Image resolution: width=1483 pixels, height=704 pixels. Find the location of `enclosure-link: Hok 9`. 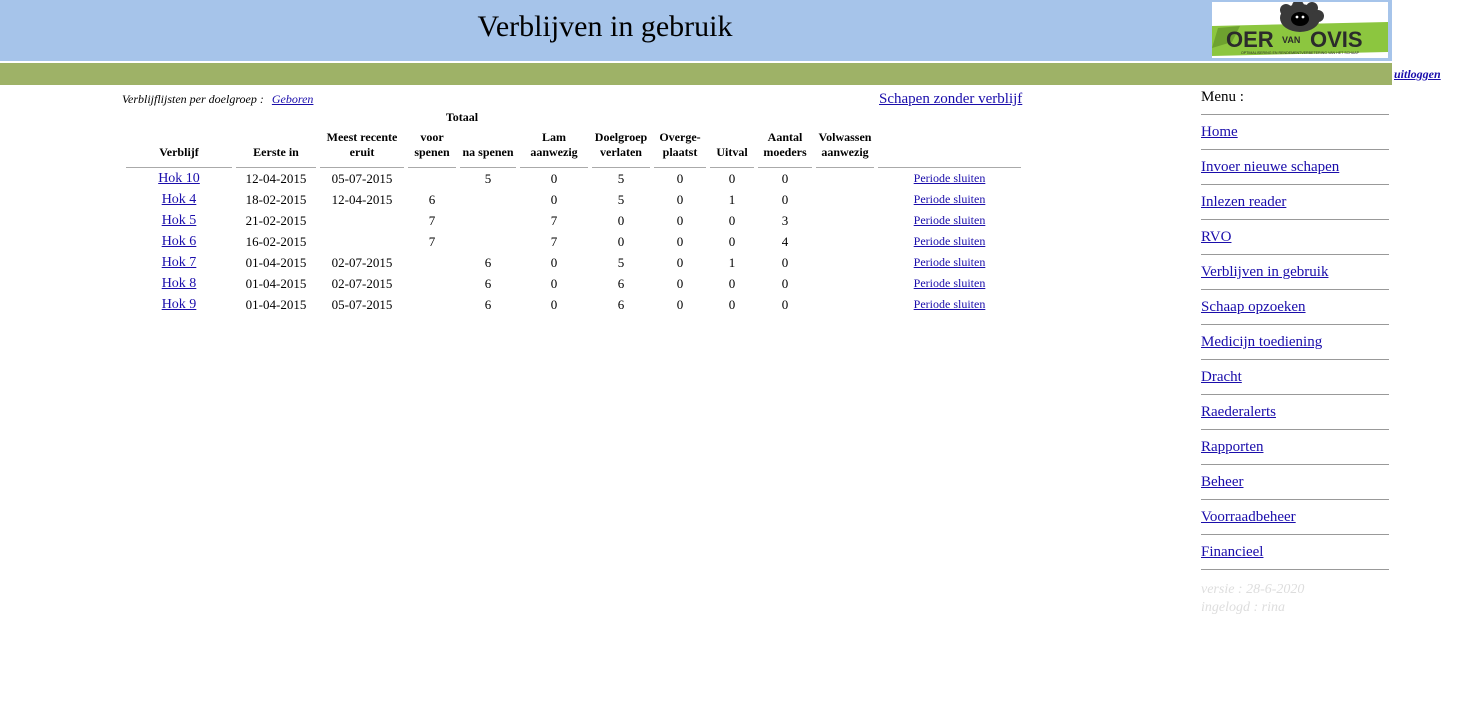

enclosure-link: Hok 9 is located at coordinates (179, 304).